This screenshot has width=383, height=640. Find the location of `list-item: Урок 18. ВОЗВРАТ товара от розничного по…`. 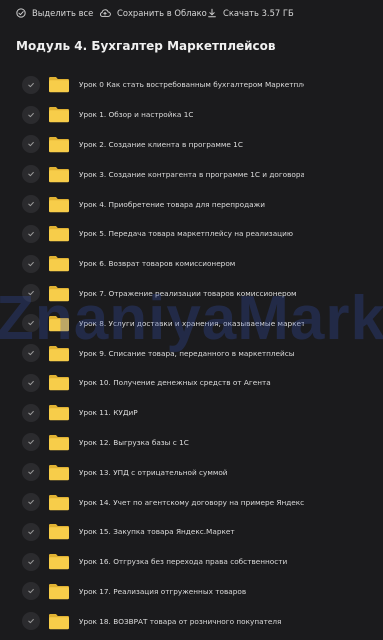

list-item: Урок 18. ВОЗВРАТ товара от розничного по… is located at coordinates (191, 621).